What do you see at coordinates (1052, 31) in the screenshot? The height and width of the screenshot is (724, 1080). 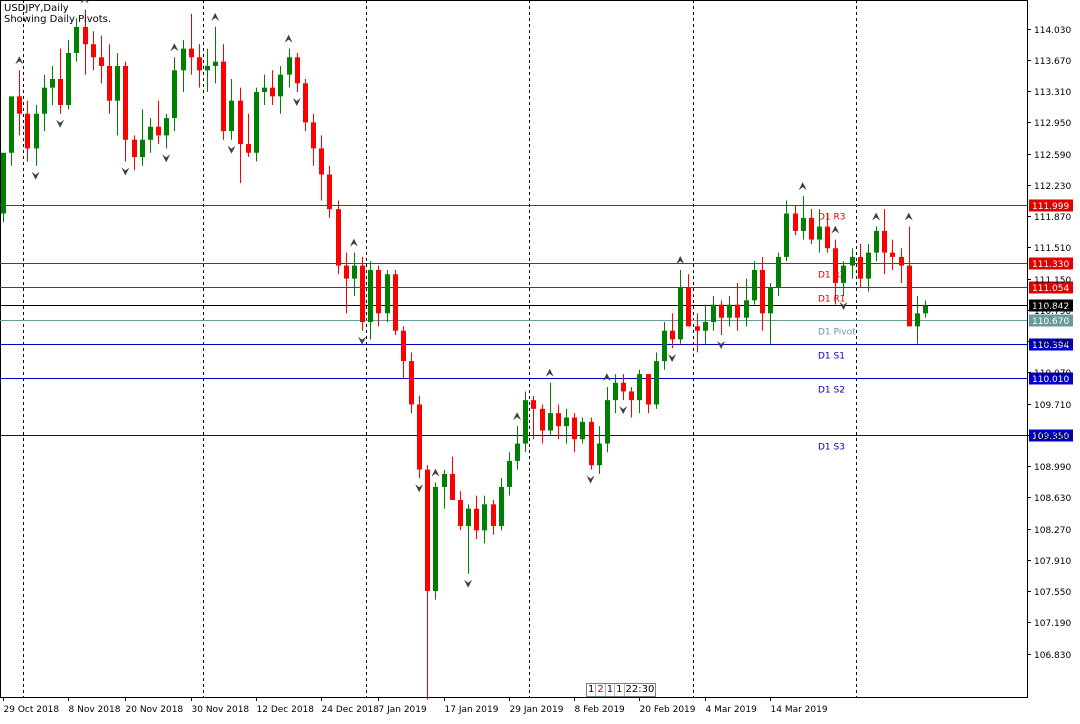 I see `price-tick-label: 114.030` at bounding box center [1052, 31].